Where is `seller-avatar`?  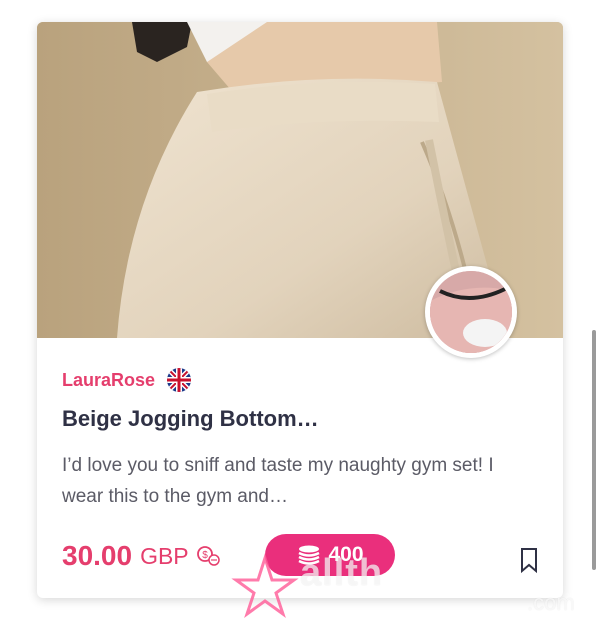
seller-avatar is located at coordinates (471, 312).